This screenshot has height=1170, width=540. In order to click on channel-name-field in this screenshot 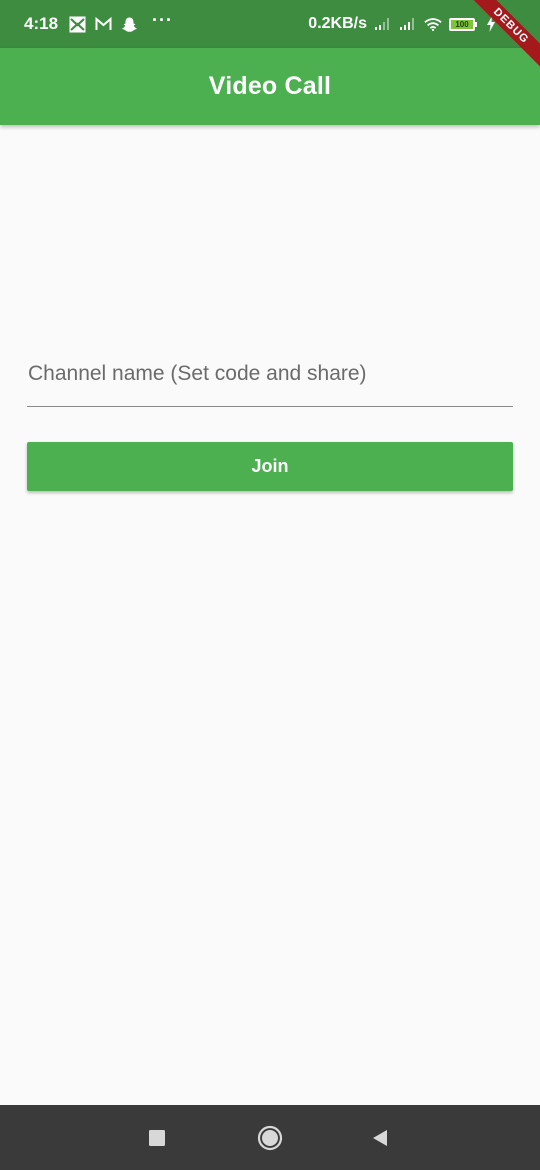, I will do `click(270, 378)`.